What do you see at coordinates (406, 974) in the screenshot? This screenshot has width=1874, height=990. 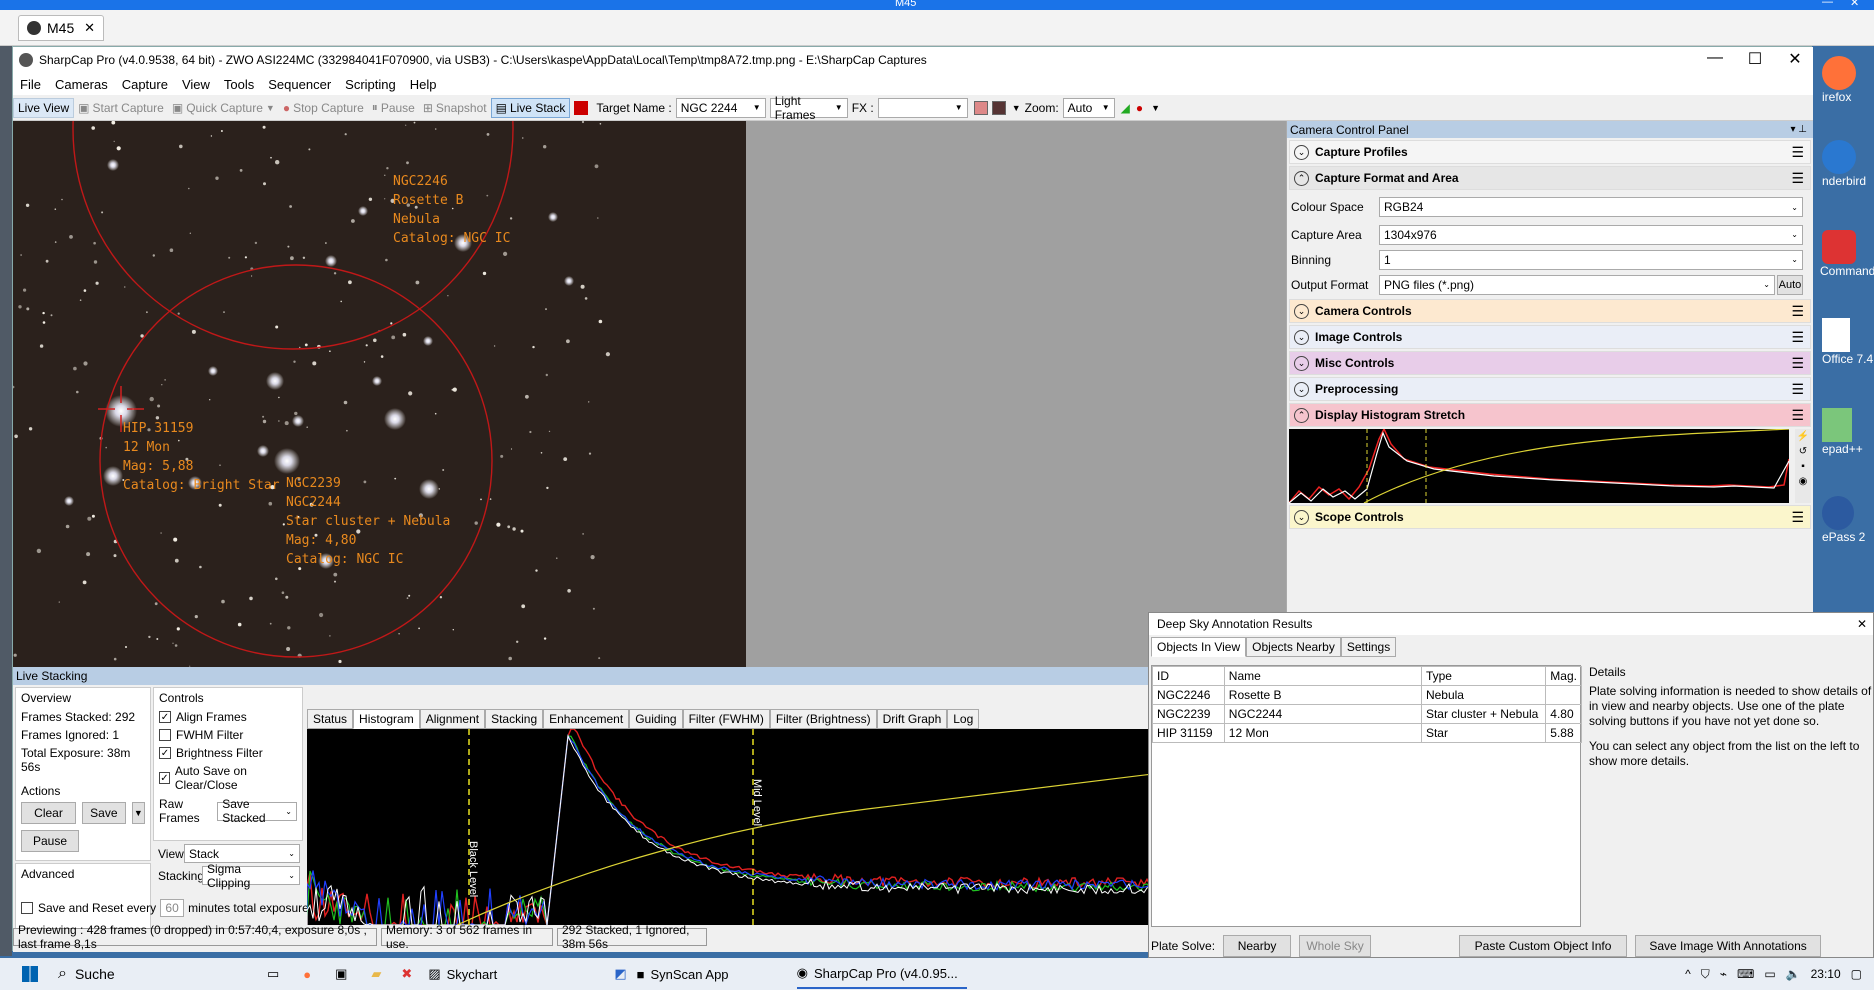 I see `commander-taskbar-icon: ✖` at bounding box center [406, 974].